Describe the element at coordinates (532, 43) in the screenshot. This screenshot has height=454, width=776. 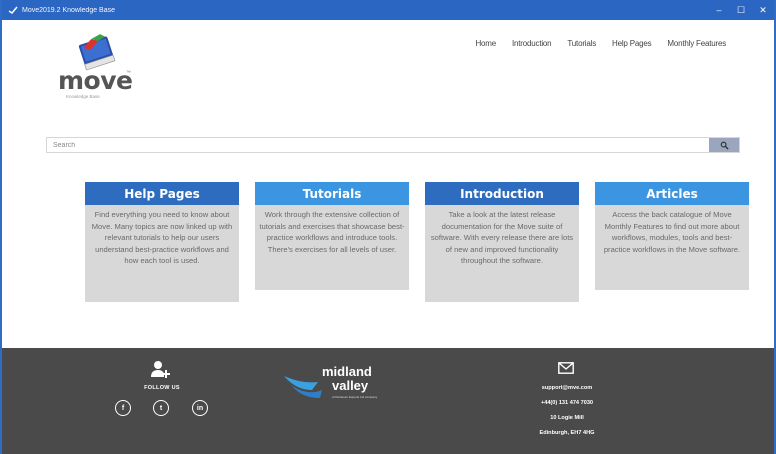
I see `nav-introduction: Introduction` at that location.